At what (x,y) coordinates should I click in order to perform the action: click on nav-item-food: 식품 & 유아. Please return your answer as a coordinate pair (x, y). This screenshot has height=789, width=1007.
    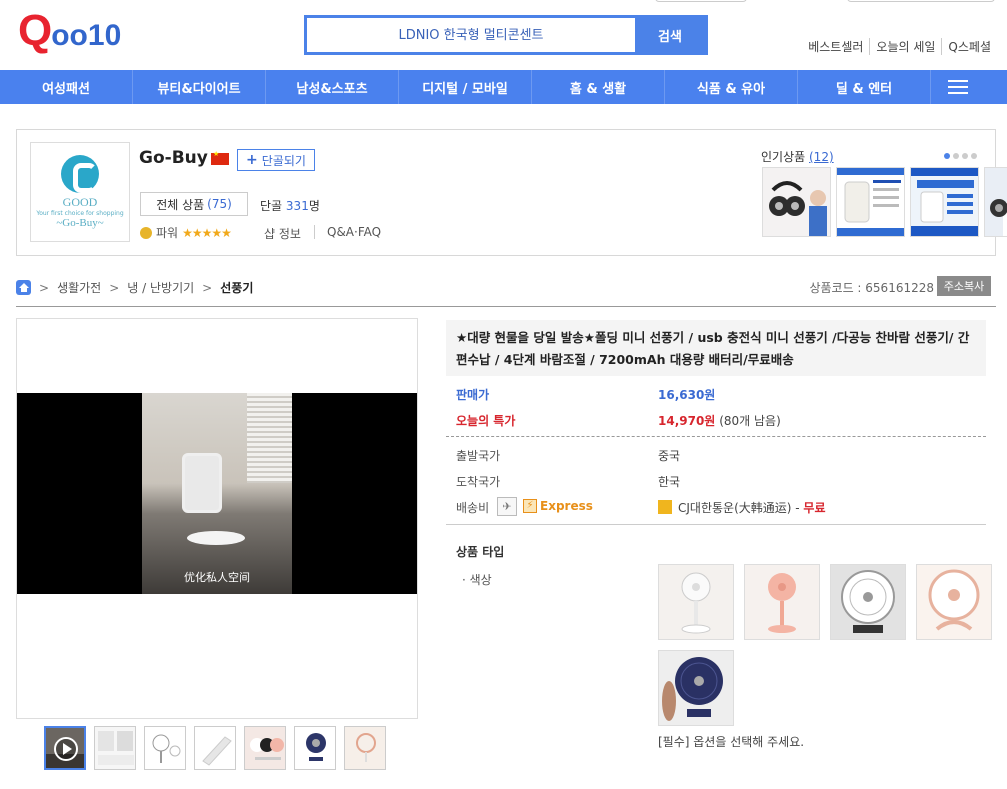
    Looking at the image, I should click on (731, 87).